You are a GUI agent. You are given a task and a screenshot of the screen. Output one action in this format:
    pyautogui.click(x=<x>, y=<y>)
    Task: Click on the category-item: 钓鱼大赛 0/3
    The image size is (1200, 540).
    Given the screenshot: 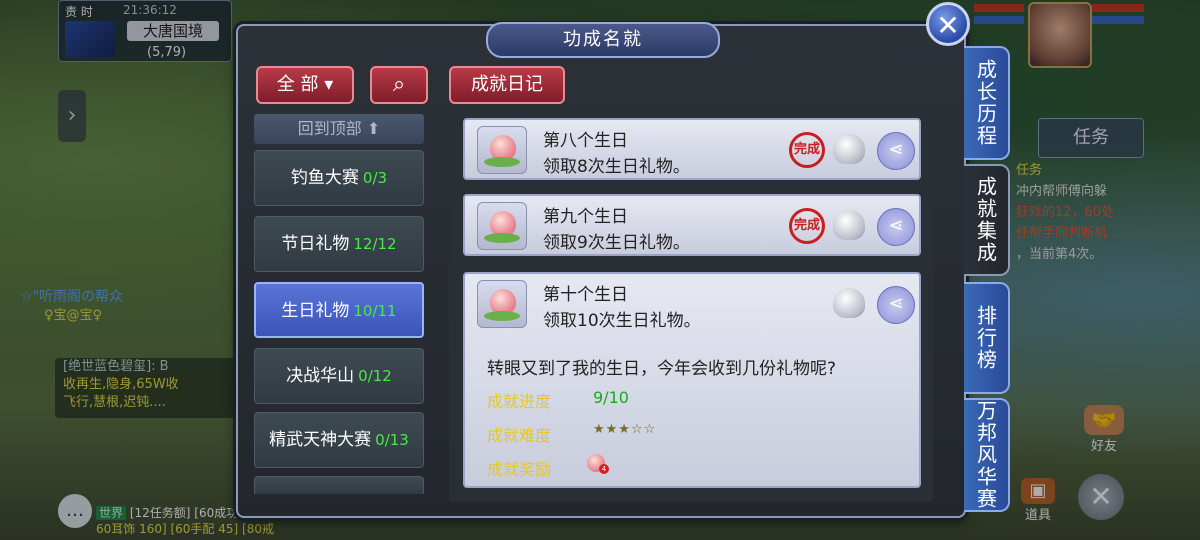 What is the action you would take?
    pyautogui.click(x=339, y=178)
    